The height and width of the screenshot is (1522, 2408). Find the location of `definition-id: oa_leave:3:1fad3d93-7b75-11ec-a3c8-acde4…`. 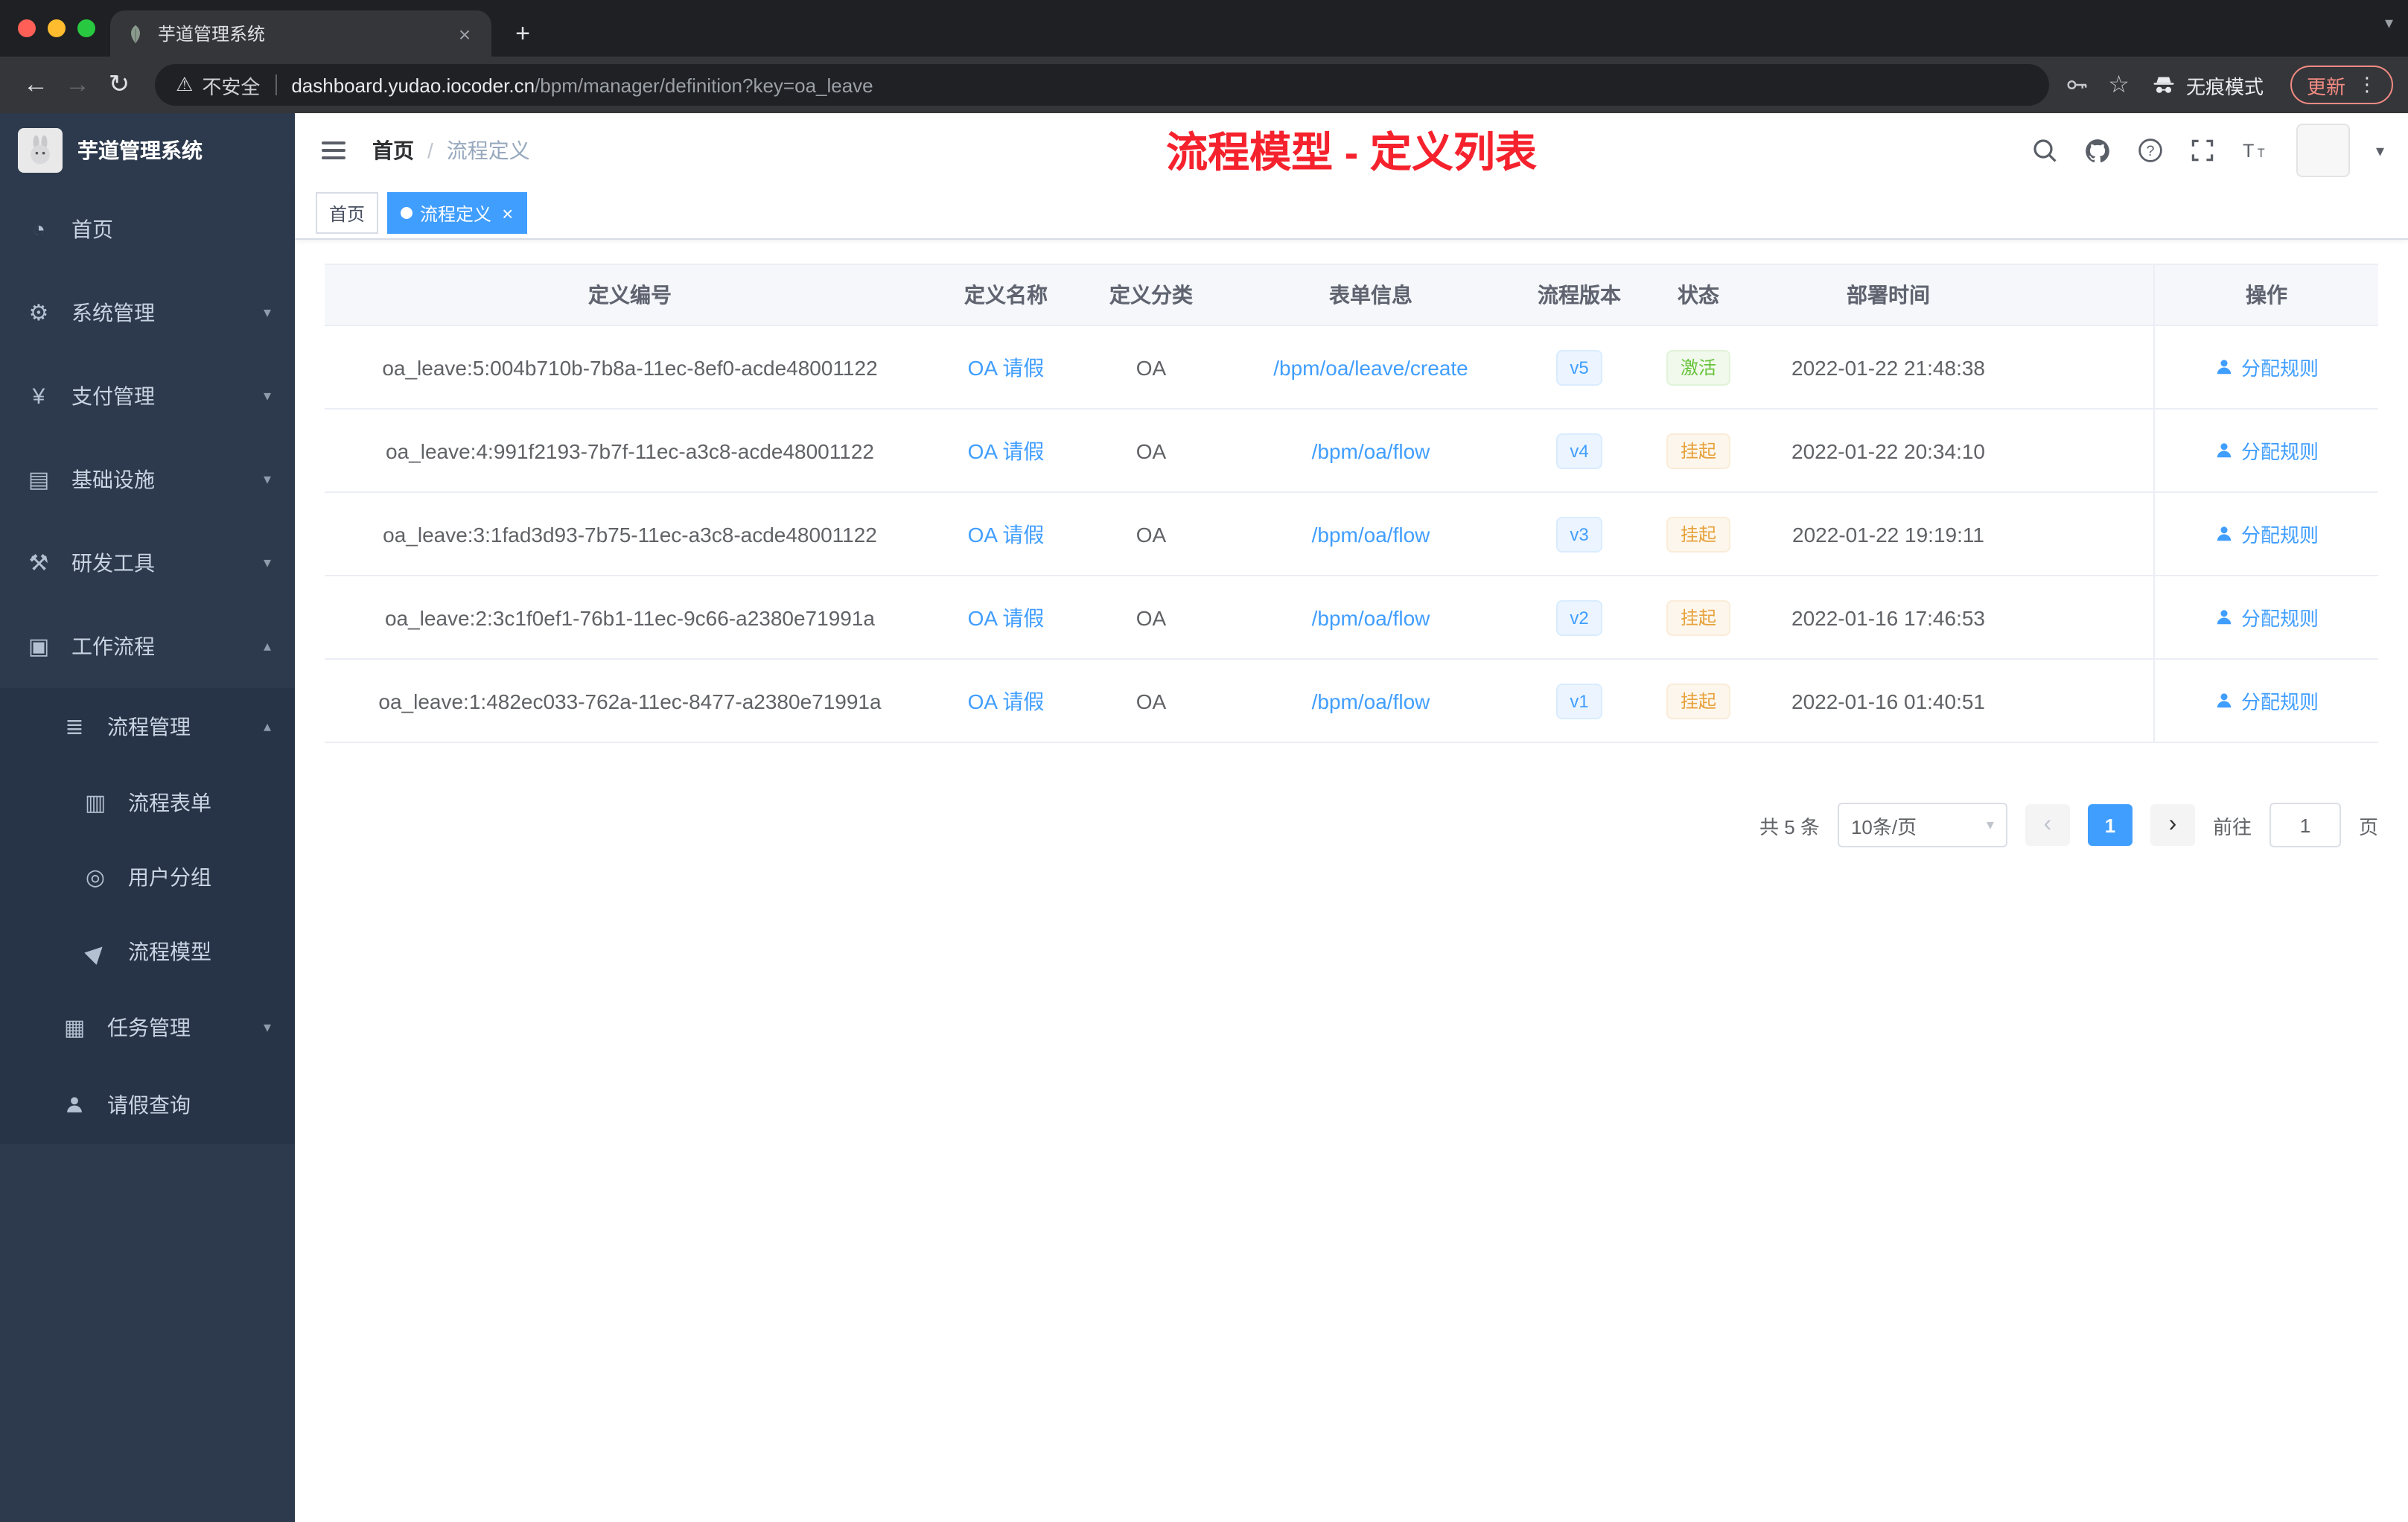

definition-id: oa_leave:3:1fad3d93-7b75-11ec-a3c8-acde4… is located at coordinates (630, 534).